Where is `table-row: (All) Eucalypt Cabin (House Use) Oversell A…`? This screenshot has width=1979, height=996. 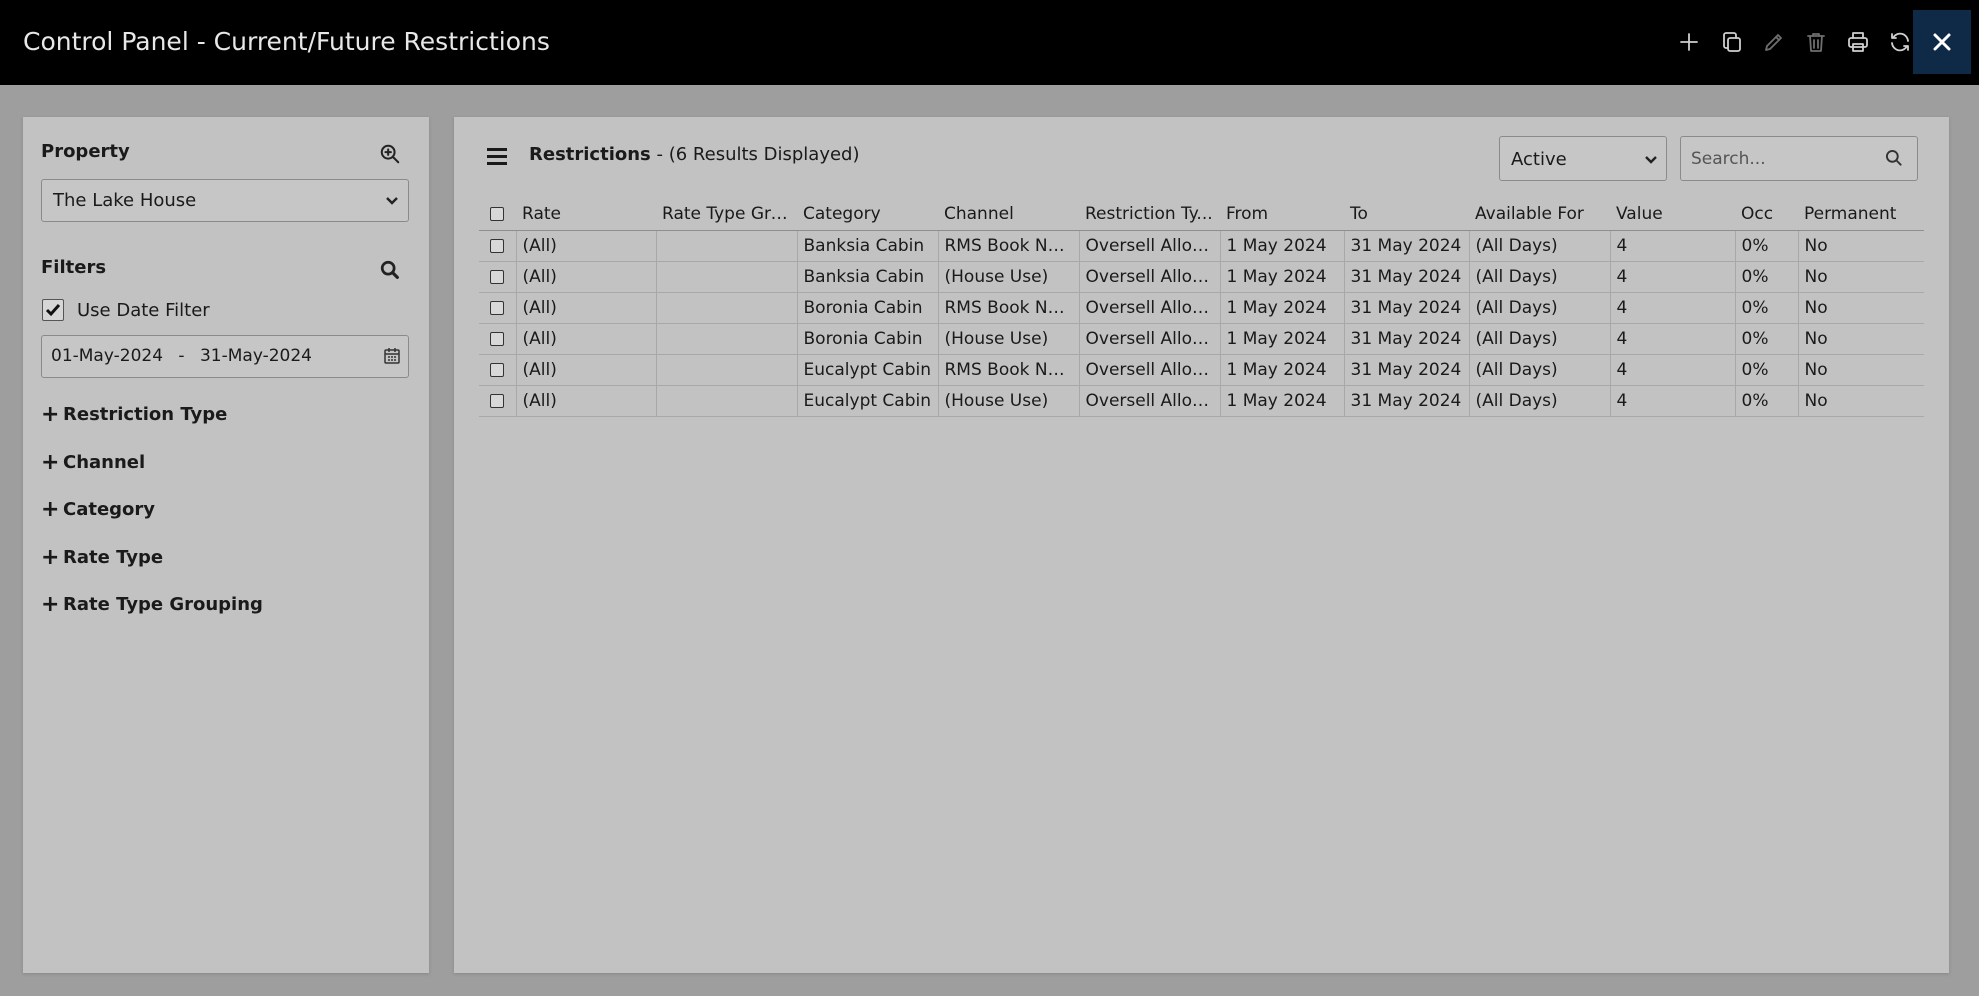 table-row: (All) Eucalypt Cabin (House Use) Oversell A… is located at coordinates (1201, 401).